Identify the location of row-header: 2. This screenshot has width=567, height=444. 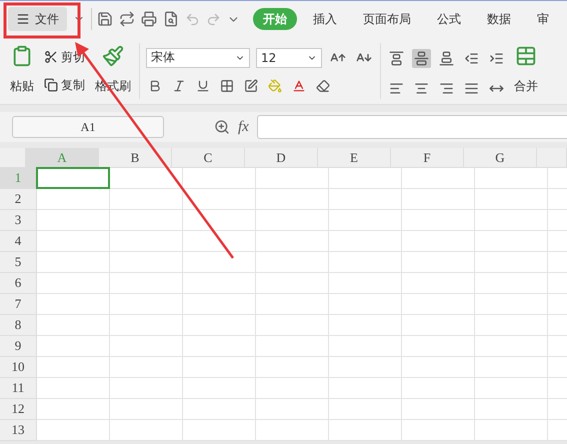
(18, 199).